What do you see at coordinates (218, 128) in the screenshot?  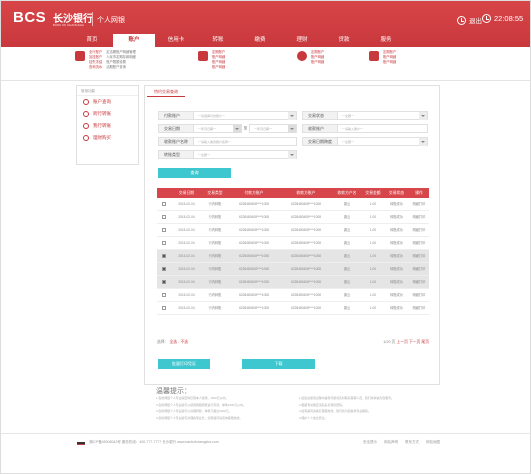 I see `date-from-input: 一年月日期一` at bounding box center [218, 128].